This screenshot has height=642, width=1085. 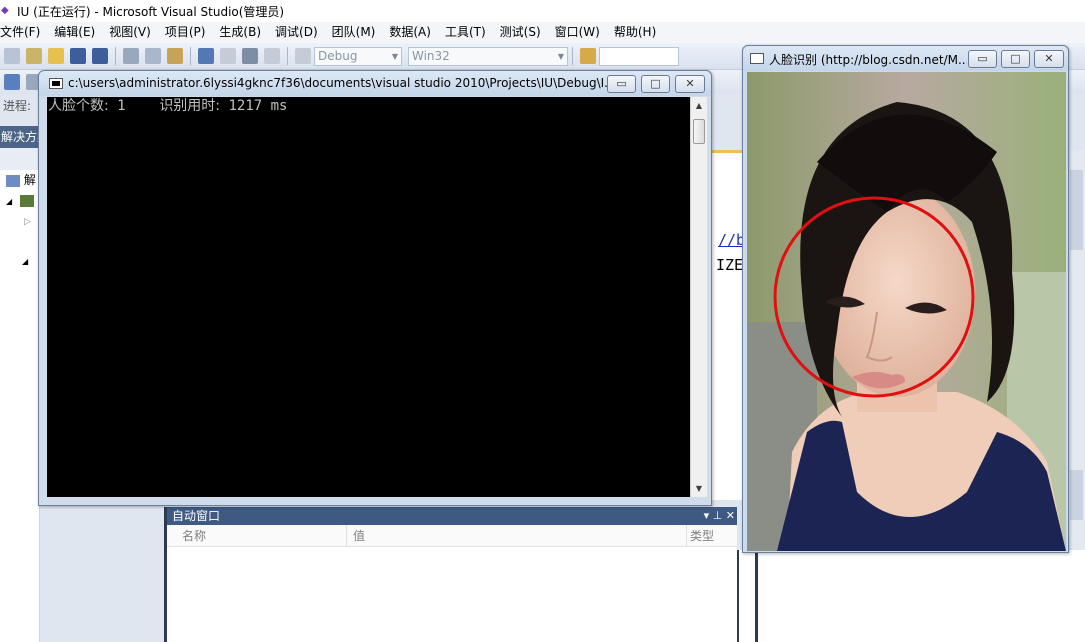 What do you see at coordinates (153, 56) in the screenshot?
I see `copy-icon` at bounding box center [153, 56].